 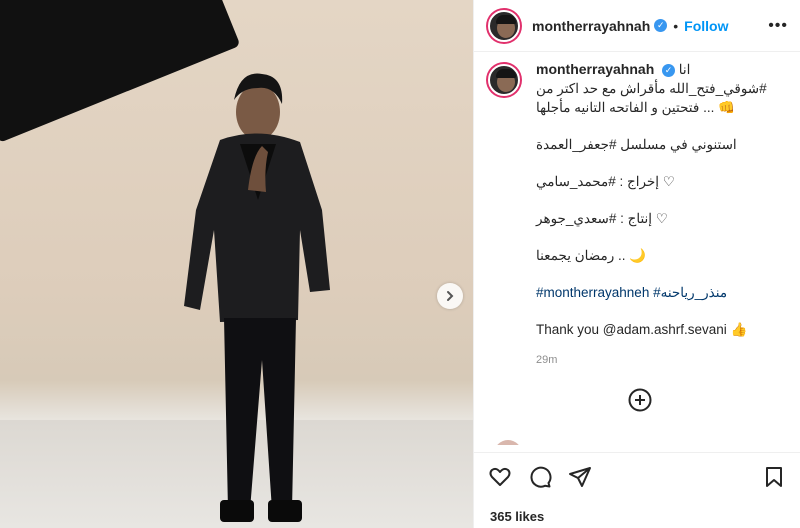 What do you see at coordinates (504, 25) in the screenshot?
I see `avatar` at bounding box center [504, 25].